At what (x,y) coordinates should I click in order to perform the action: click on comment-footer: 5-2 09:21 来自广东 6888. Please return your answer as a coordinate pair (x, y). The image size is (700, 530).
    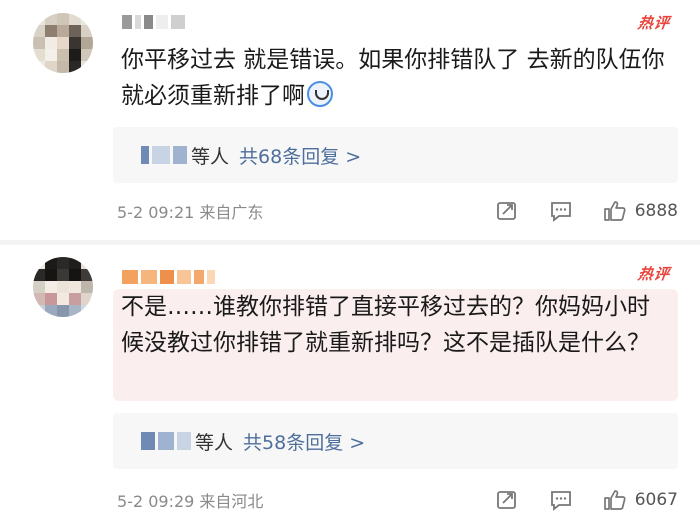
    Looking at the image, I should click on (397, 211).